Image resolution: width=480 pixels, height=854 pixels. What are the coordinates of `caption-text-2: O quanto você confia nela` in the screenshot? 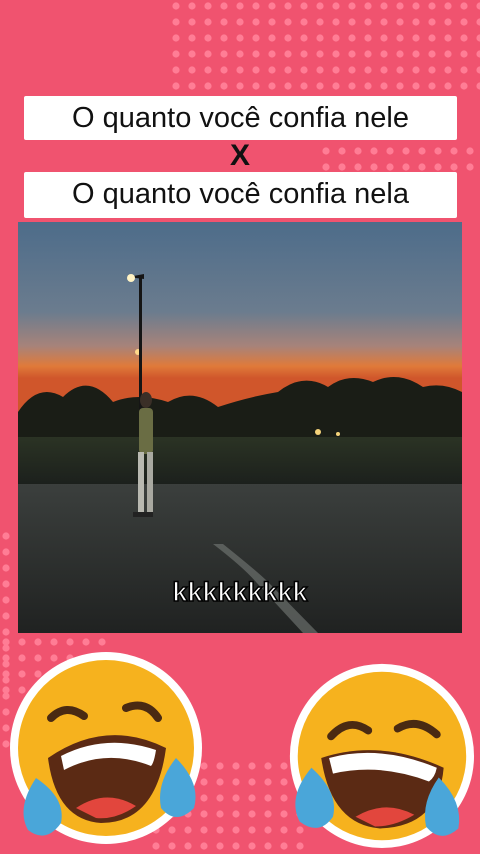 It's located at (240, 194).